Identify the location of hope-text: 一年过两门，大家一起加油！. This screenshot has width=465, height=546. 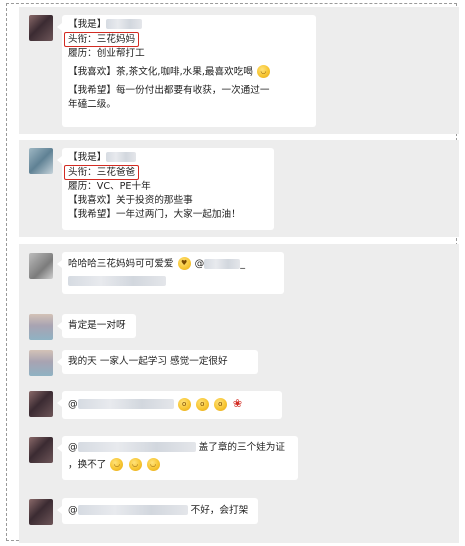
(178, 214).